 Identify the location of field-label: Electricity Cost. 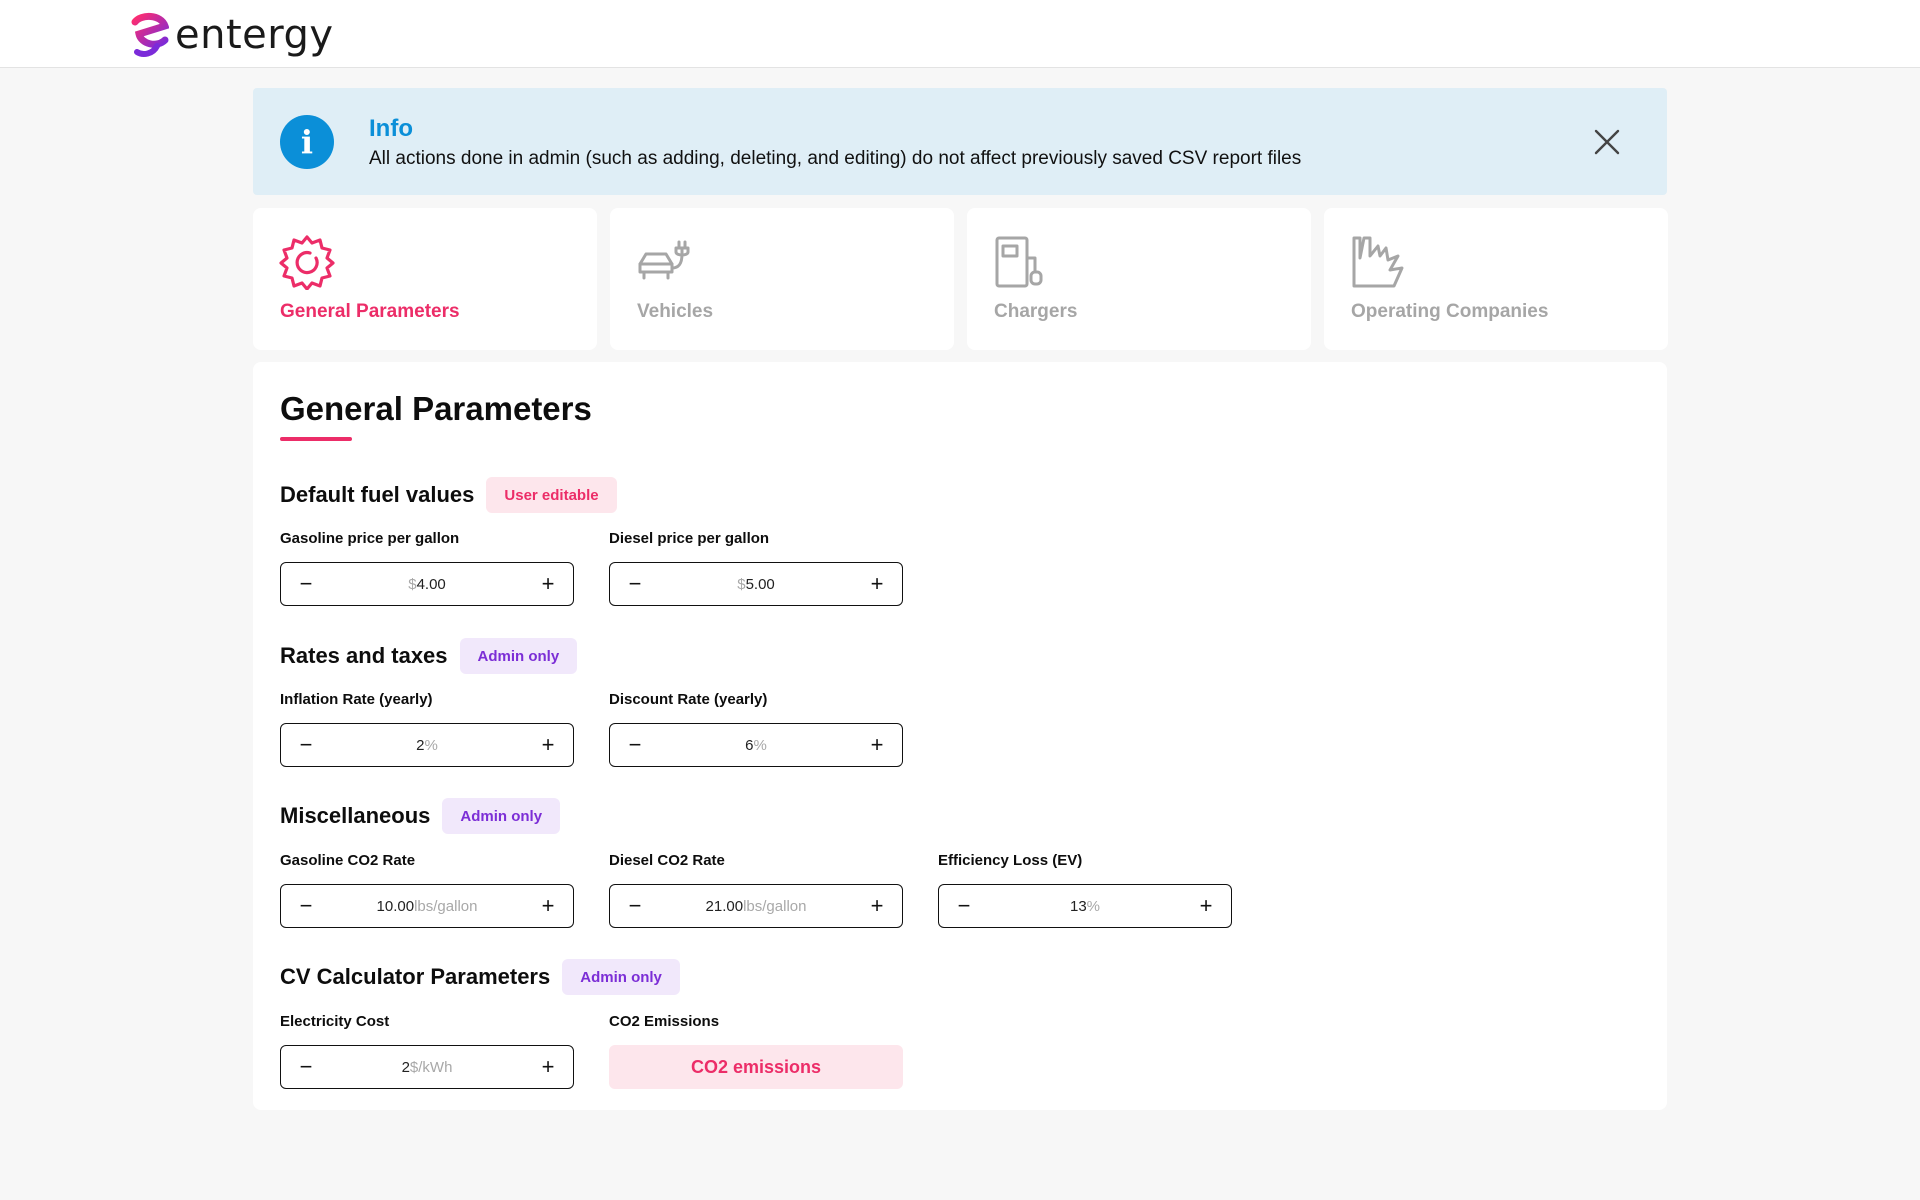
(335, 1021).